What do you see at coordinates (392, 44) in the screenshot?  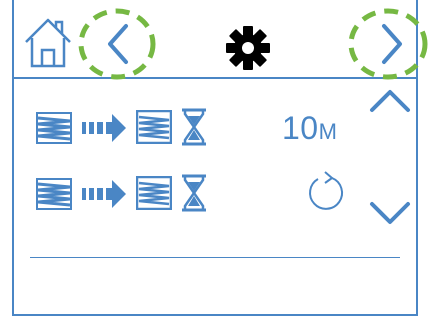 I see `chevron-right-icon` at bounding box center [392, 44].